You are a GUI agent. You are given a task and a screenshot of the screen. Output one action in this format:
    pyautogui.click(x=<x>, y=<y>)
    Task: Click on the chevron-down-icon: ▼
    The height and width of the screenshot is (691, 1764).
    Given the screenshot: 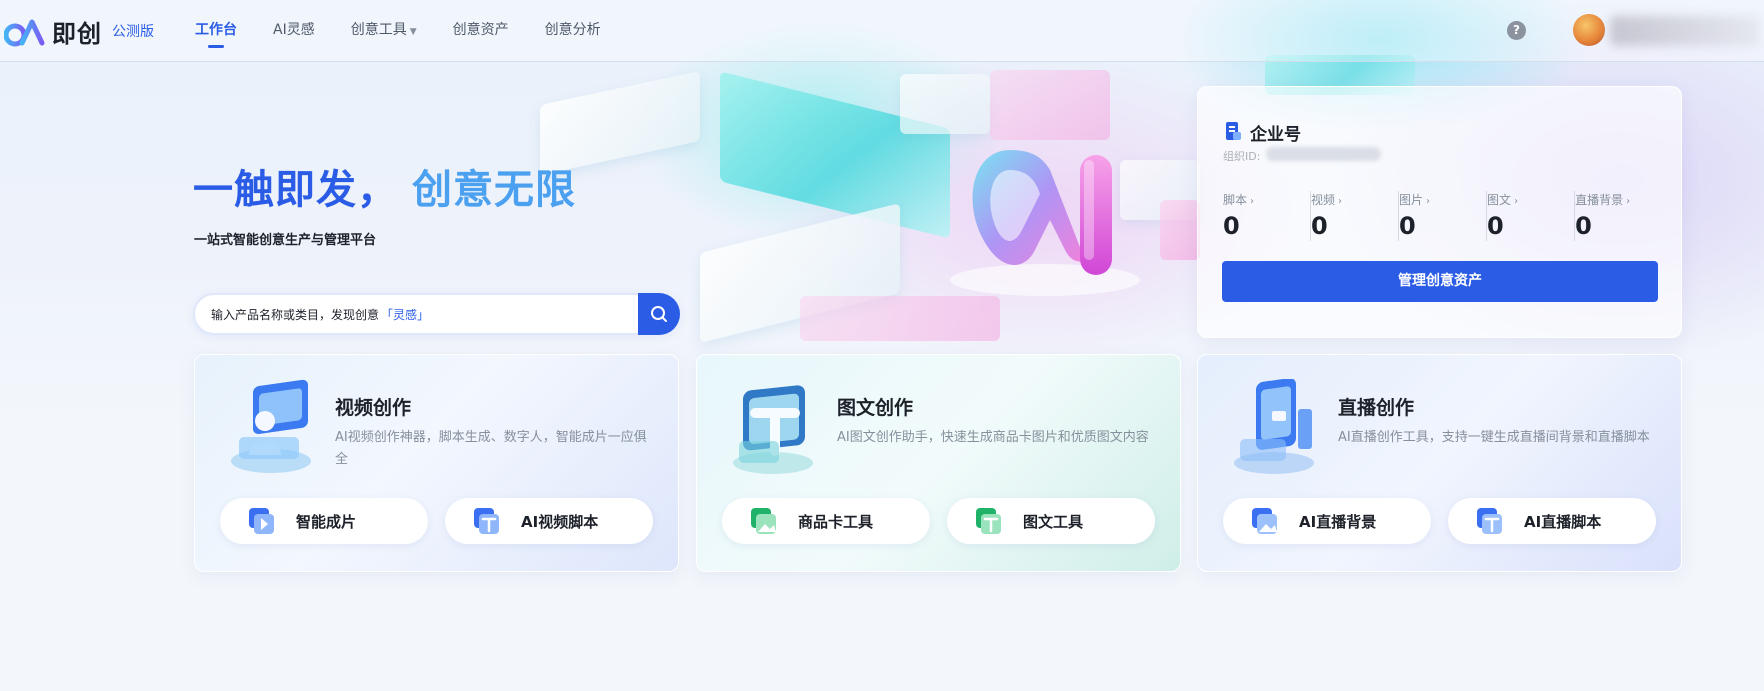 What is the action you would take?
    pyautogui.click(x=413, y=32)
    